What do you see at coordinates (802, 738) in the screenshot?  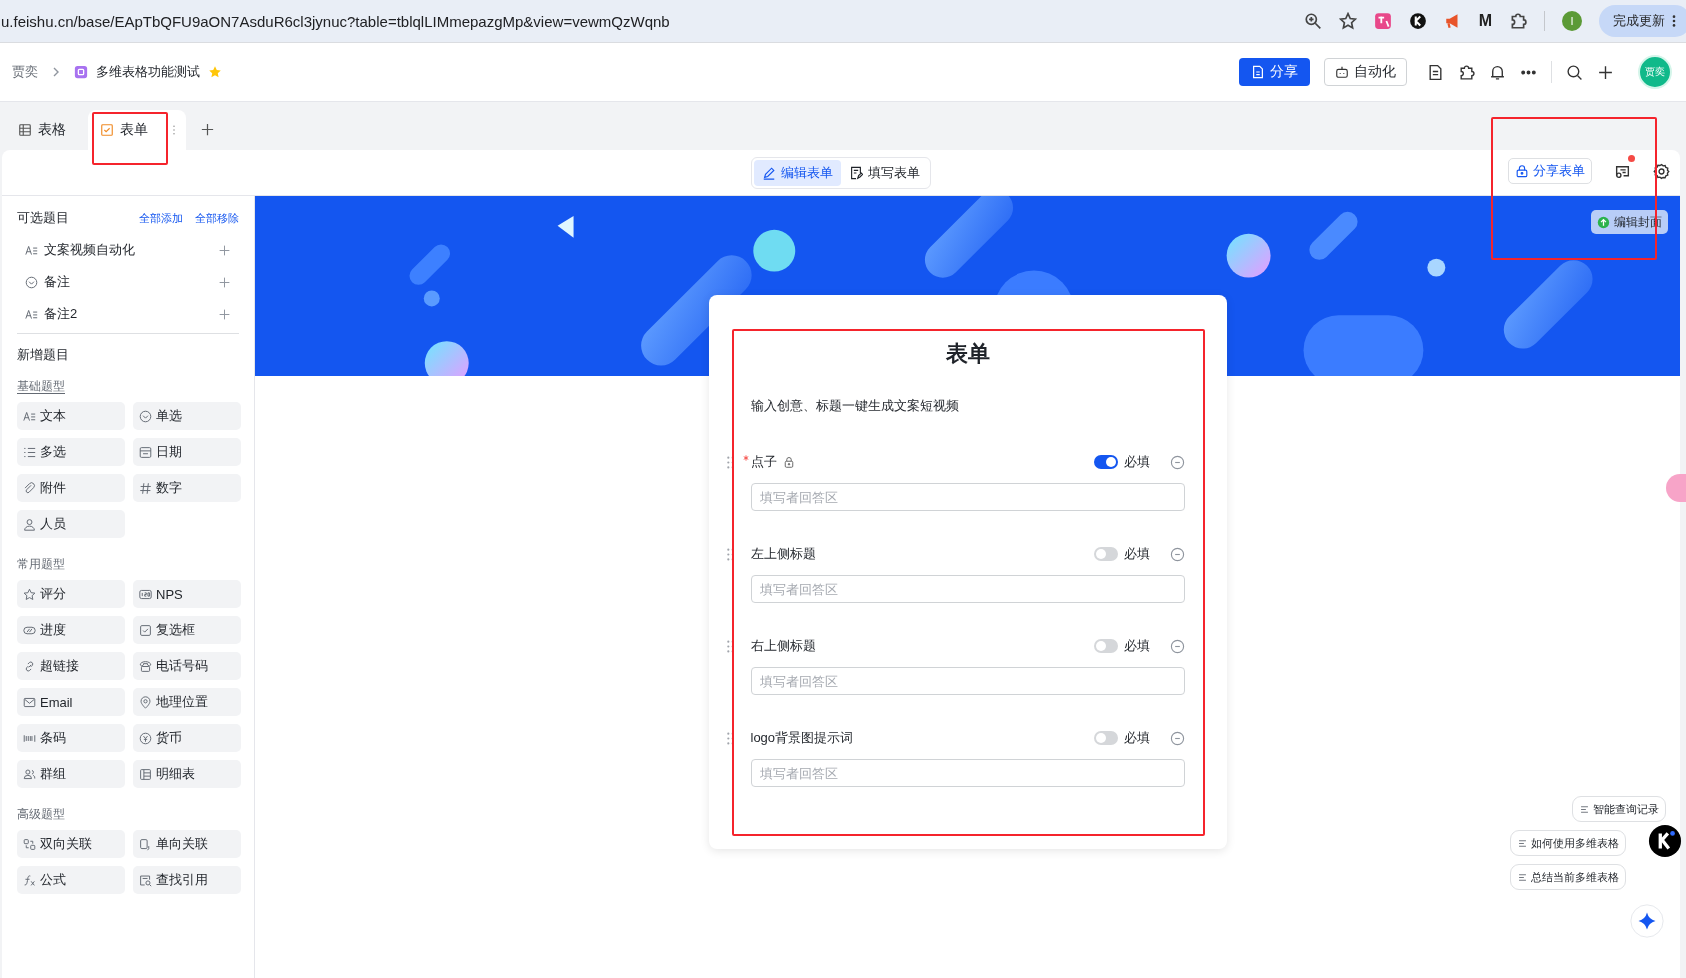 I see `field-label: logo背景图提示词` at bounding box center [802, 738].